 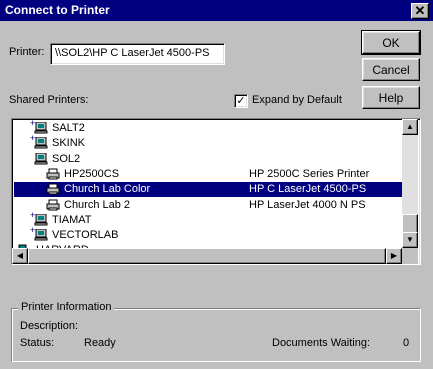 I want to click on printer-information-group, so click(x=216, y=335).